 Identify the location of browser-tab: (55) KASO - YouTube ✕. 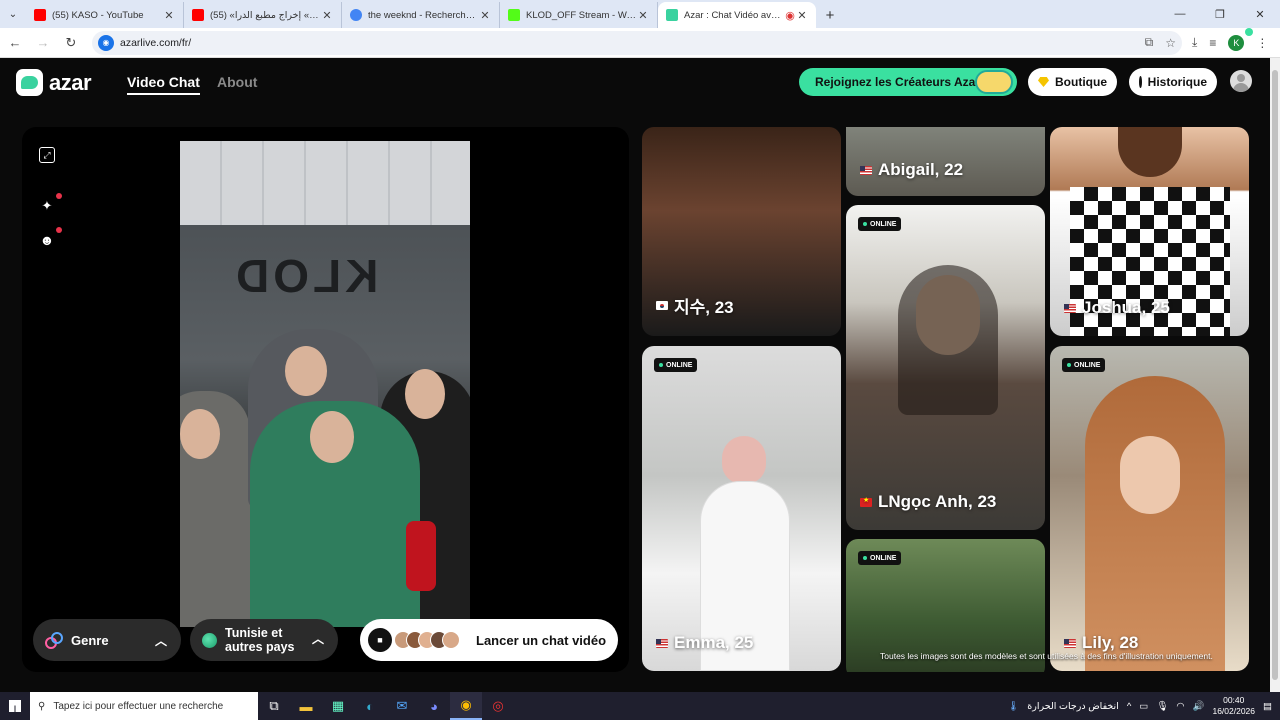
(105, 15).